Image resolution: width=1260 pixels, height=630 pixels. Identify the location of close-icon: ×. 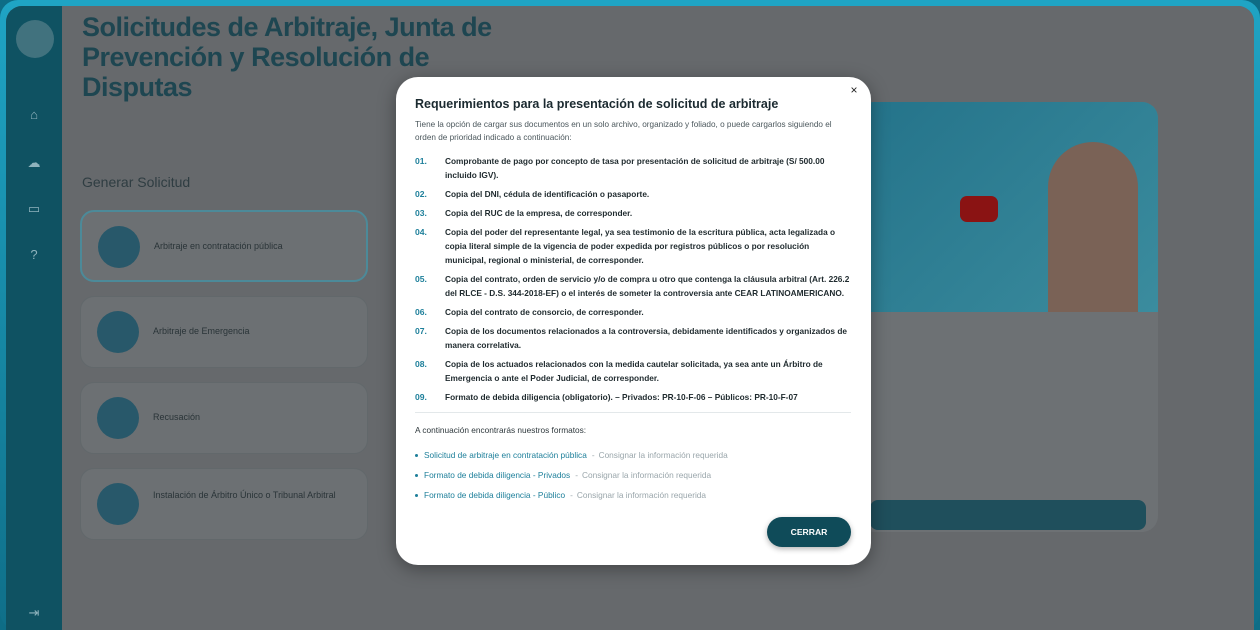
(854, 90).